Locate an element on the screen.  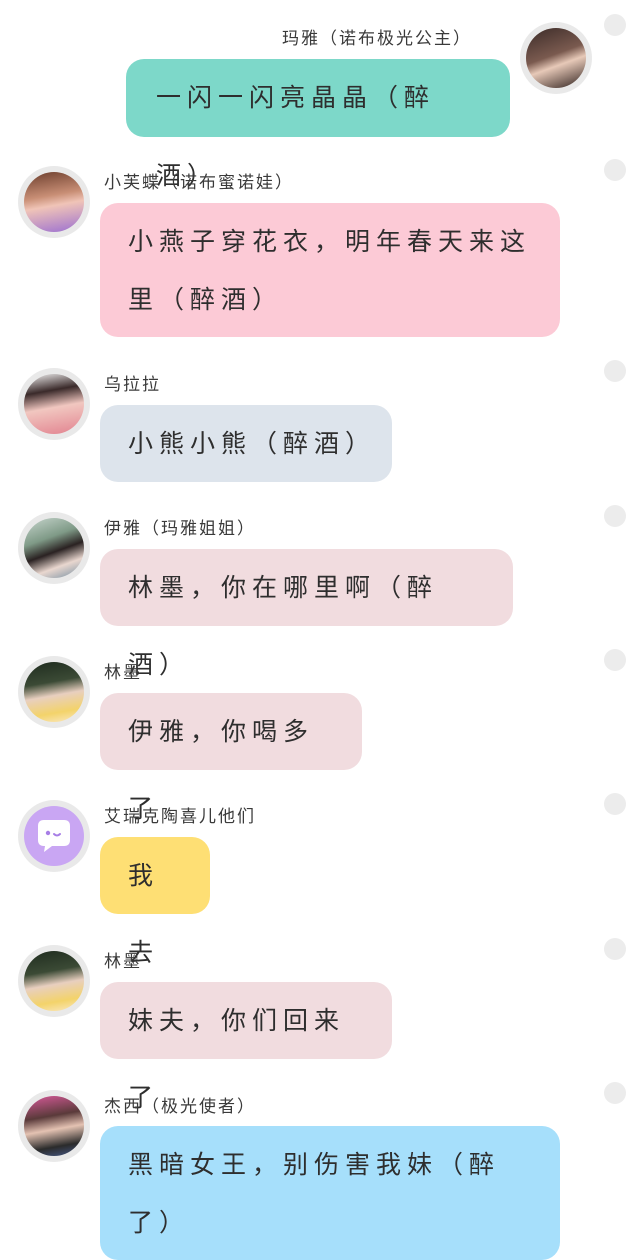
message-bubble: 小熊小熊（醉酒） is located at coordinates (246, 443).